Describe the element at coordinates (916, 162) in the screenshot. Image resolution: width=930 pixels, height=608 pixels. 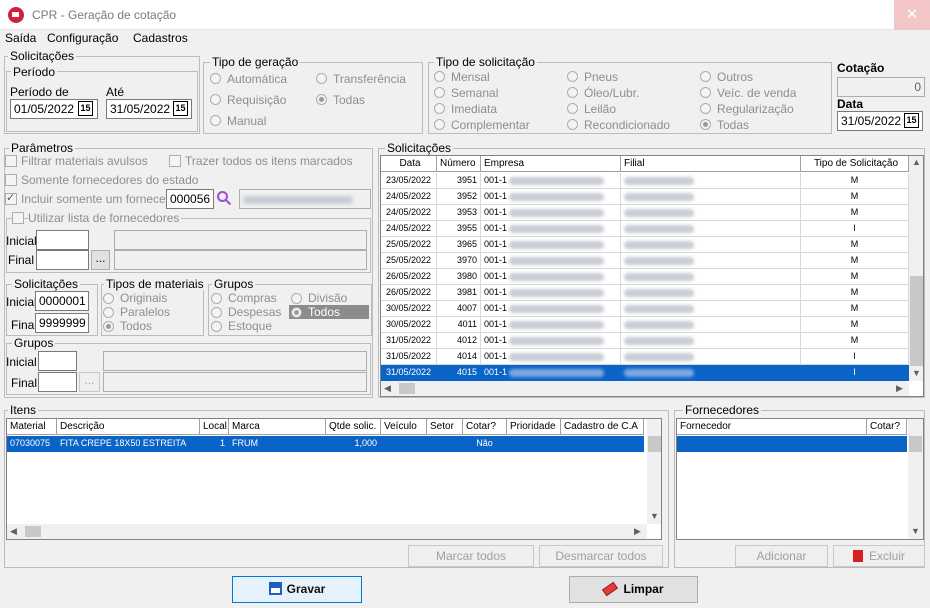
I see `scroll-up-icon: ▲` at that location.